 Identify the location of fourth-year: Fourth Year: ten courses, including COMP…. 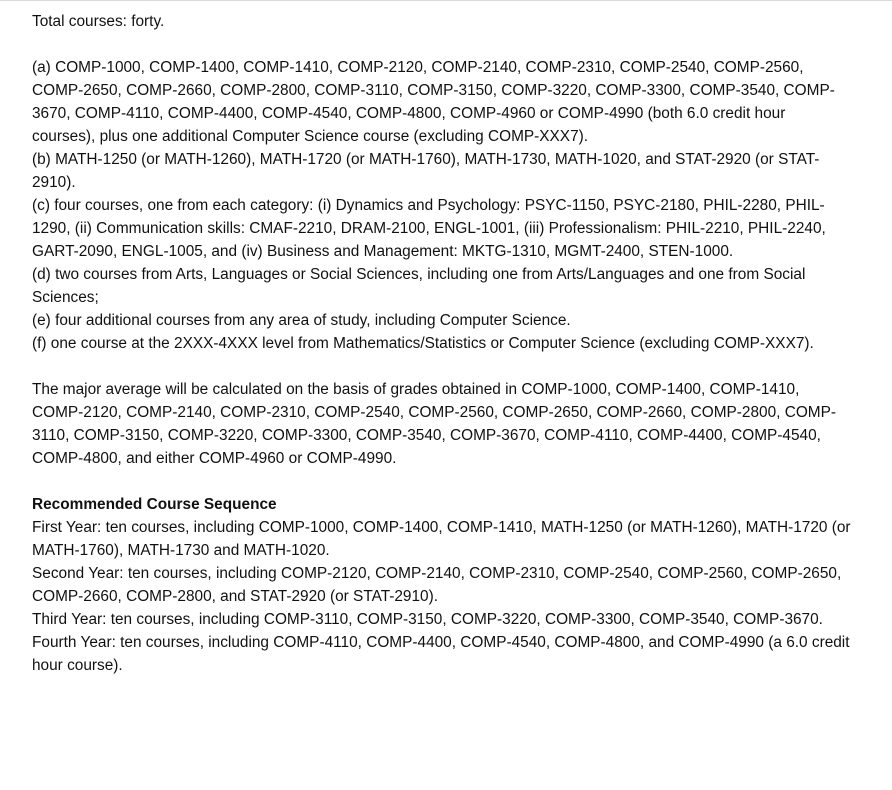
(441, 654).